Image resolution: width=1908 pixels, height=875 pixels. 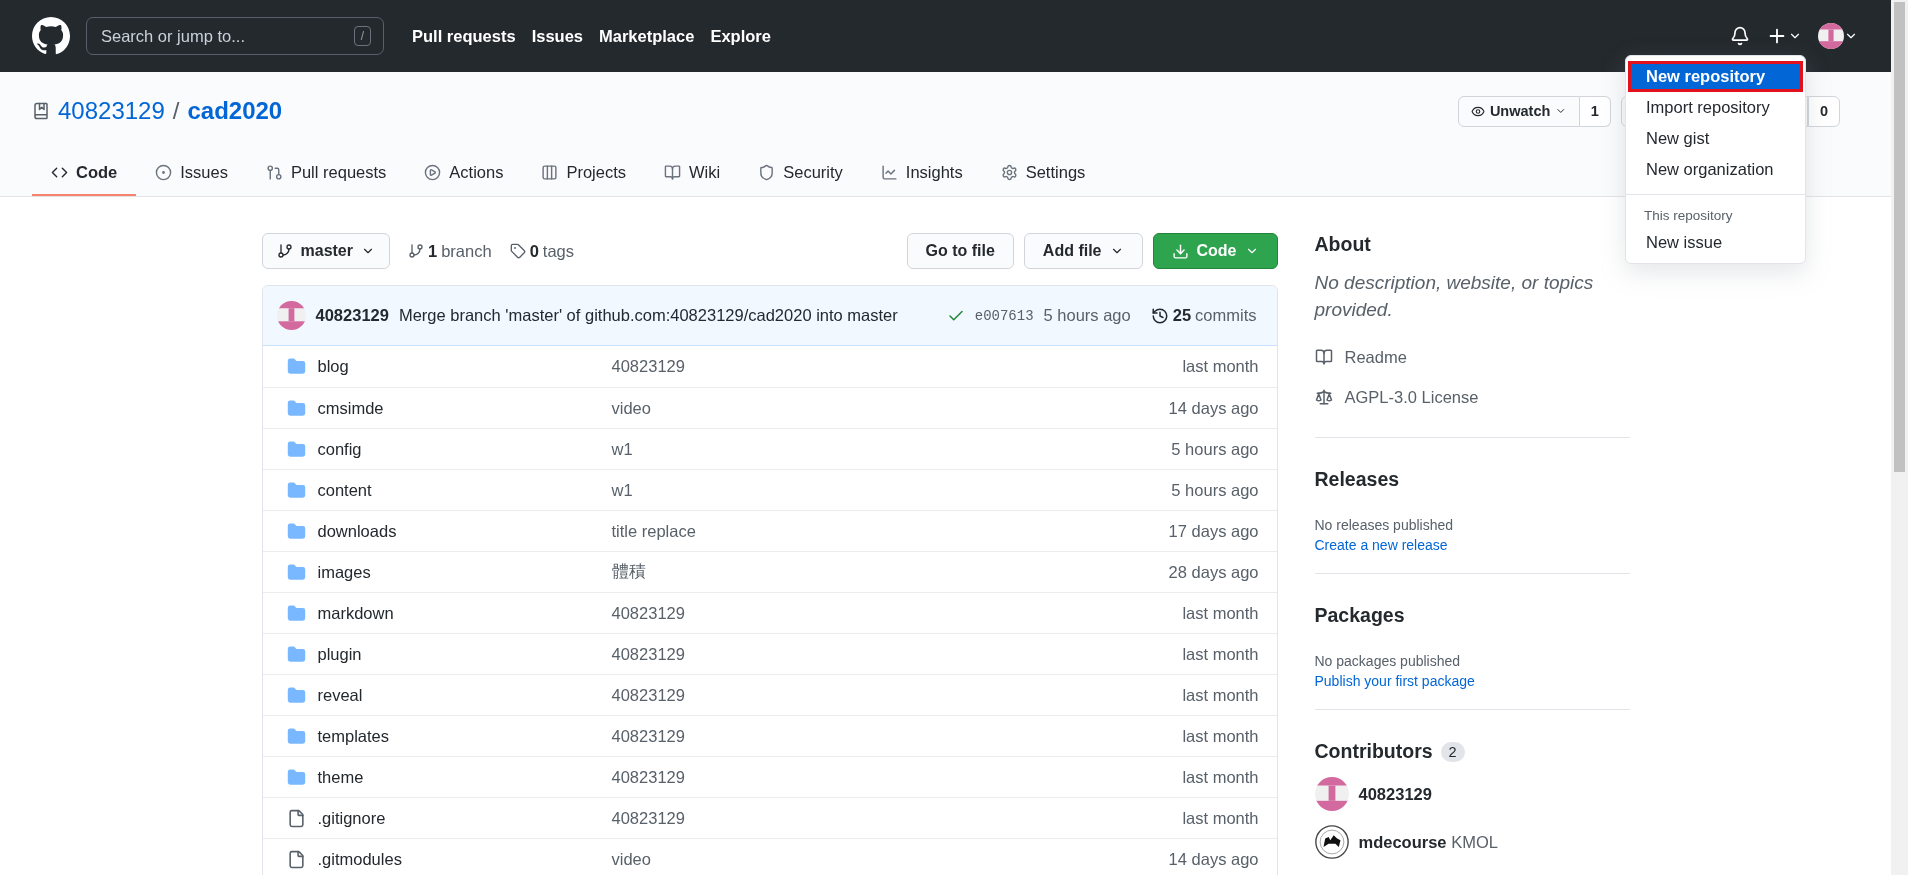 I want to click on button: Go to file, so click(x=960, y=251).